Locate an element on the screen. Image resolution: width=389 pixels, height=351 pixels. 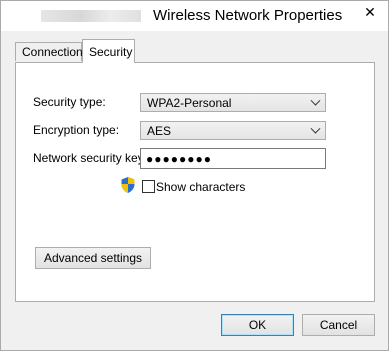
tab-security-label: Security is located at coordinates (111, 51).